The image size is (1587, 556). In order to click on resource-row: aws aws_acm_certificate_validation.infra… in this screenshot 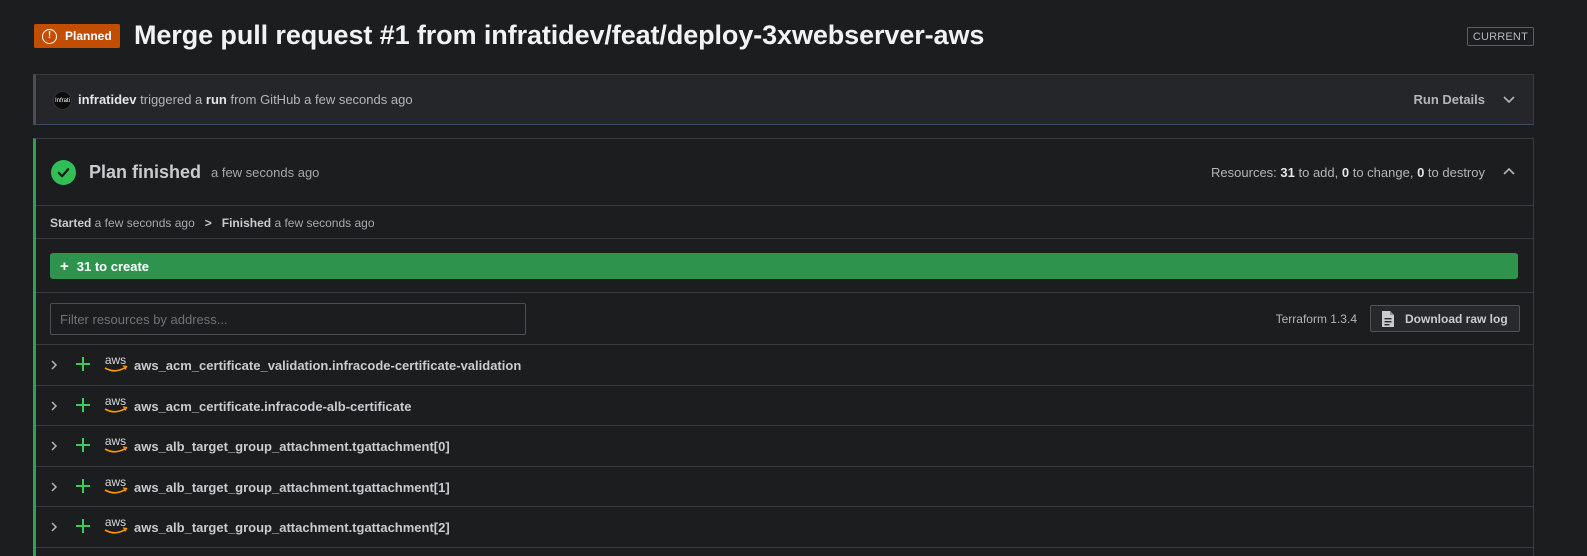, I will do `click(784, 365)`.